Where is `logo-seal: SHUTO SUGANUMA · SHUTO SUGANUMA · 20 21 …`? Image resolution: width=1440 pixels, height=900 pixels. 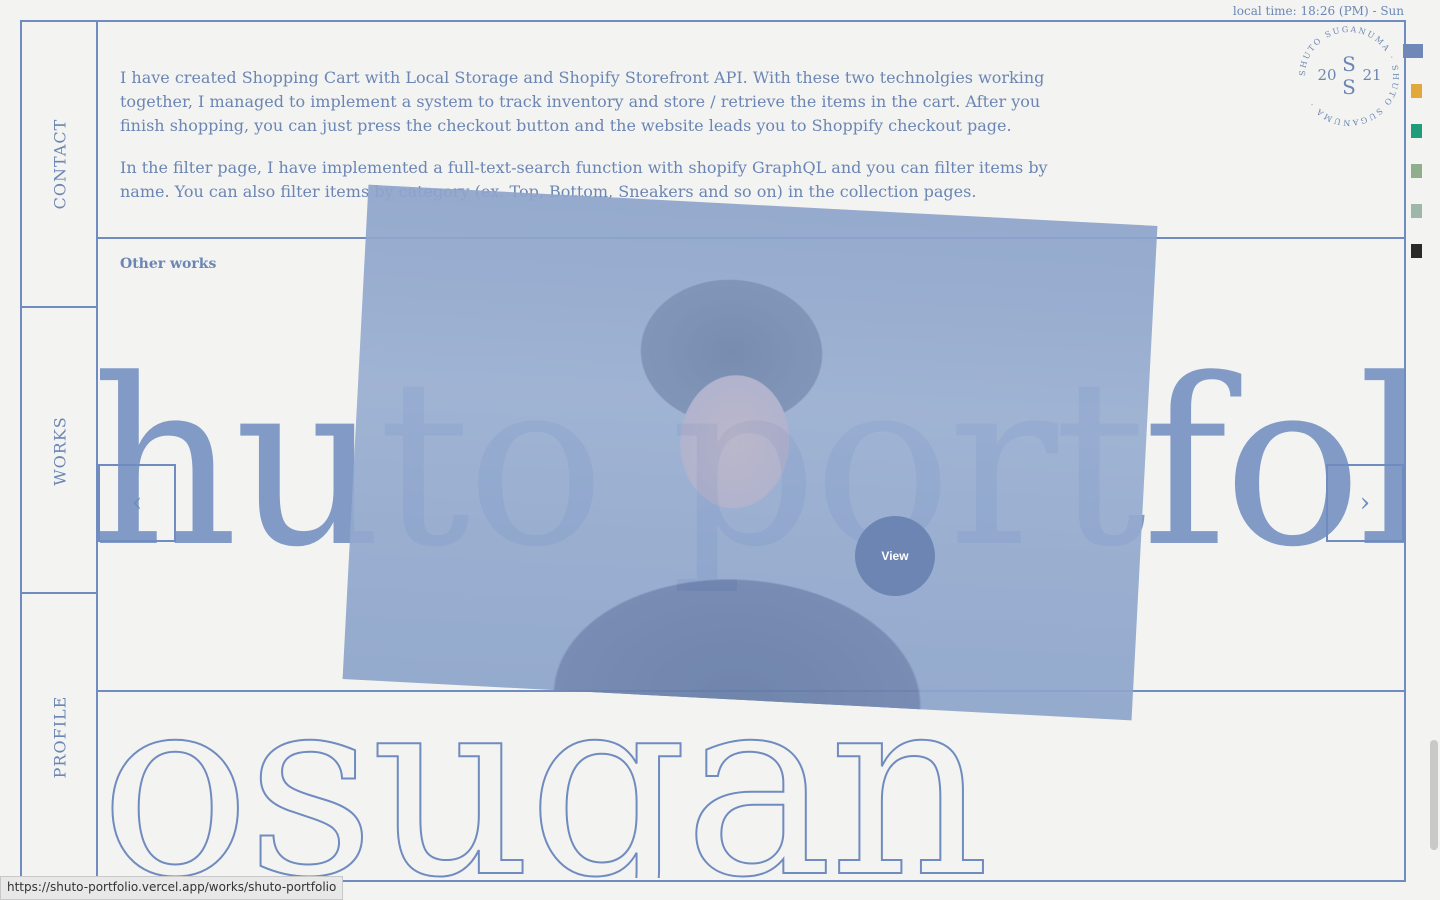 logo-seal: SHUTO SUGANUMA · SHUTO SUGANUMA · 20 21 … is located at coordinates (1349, 76).